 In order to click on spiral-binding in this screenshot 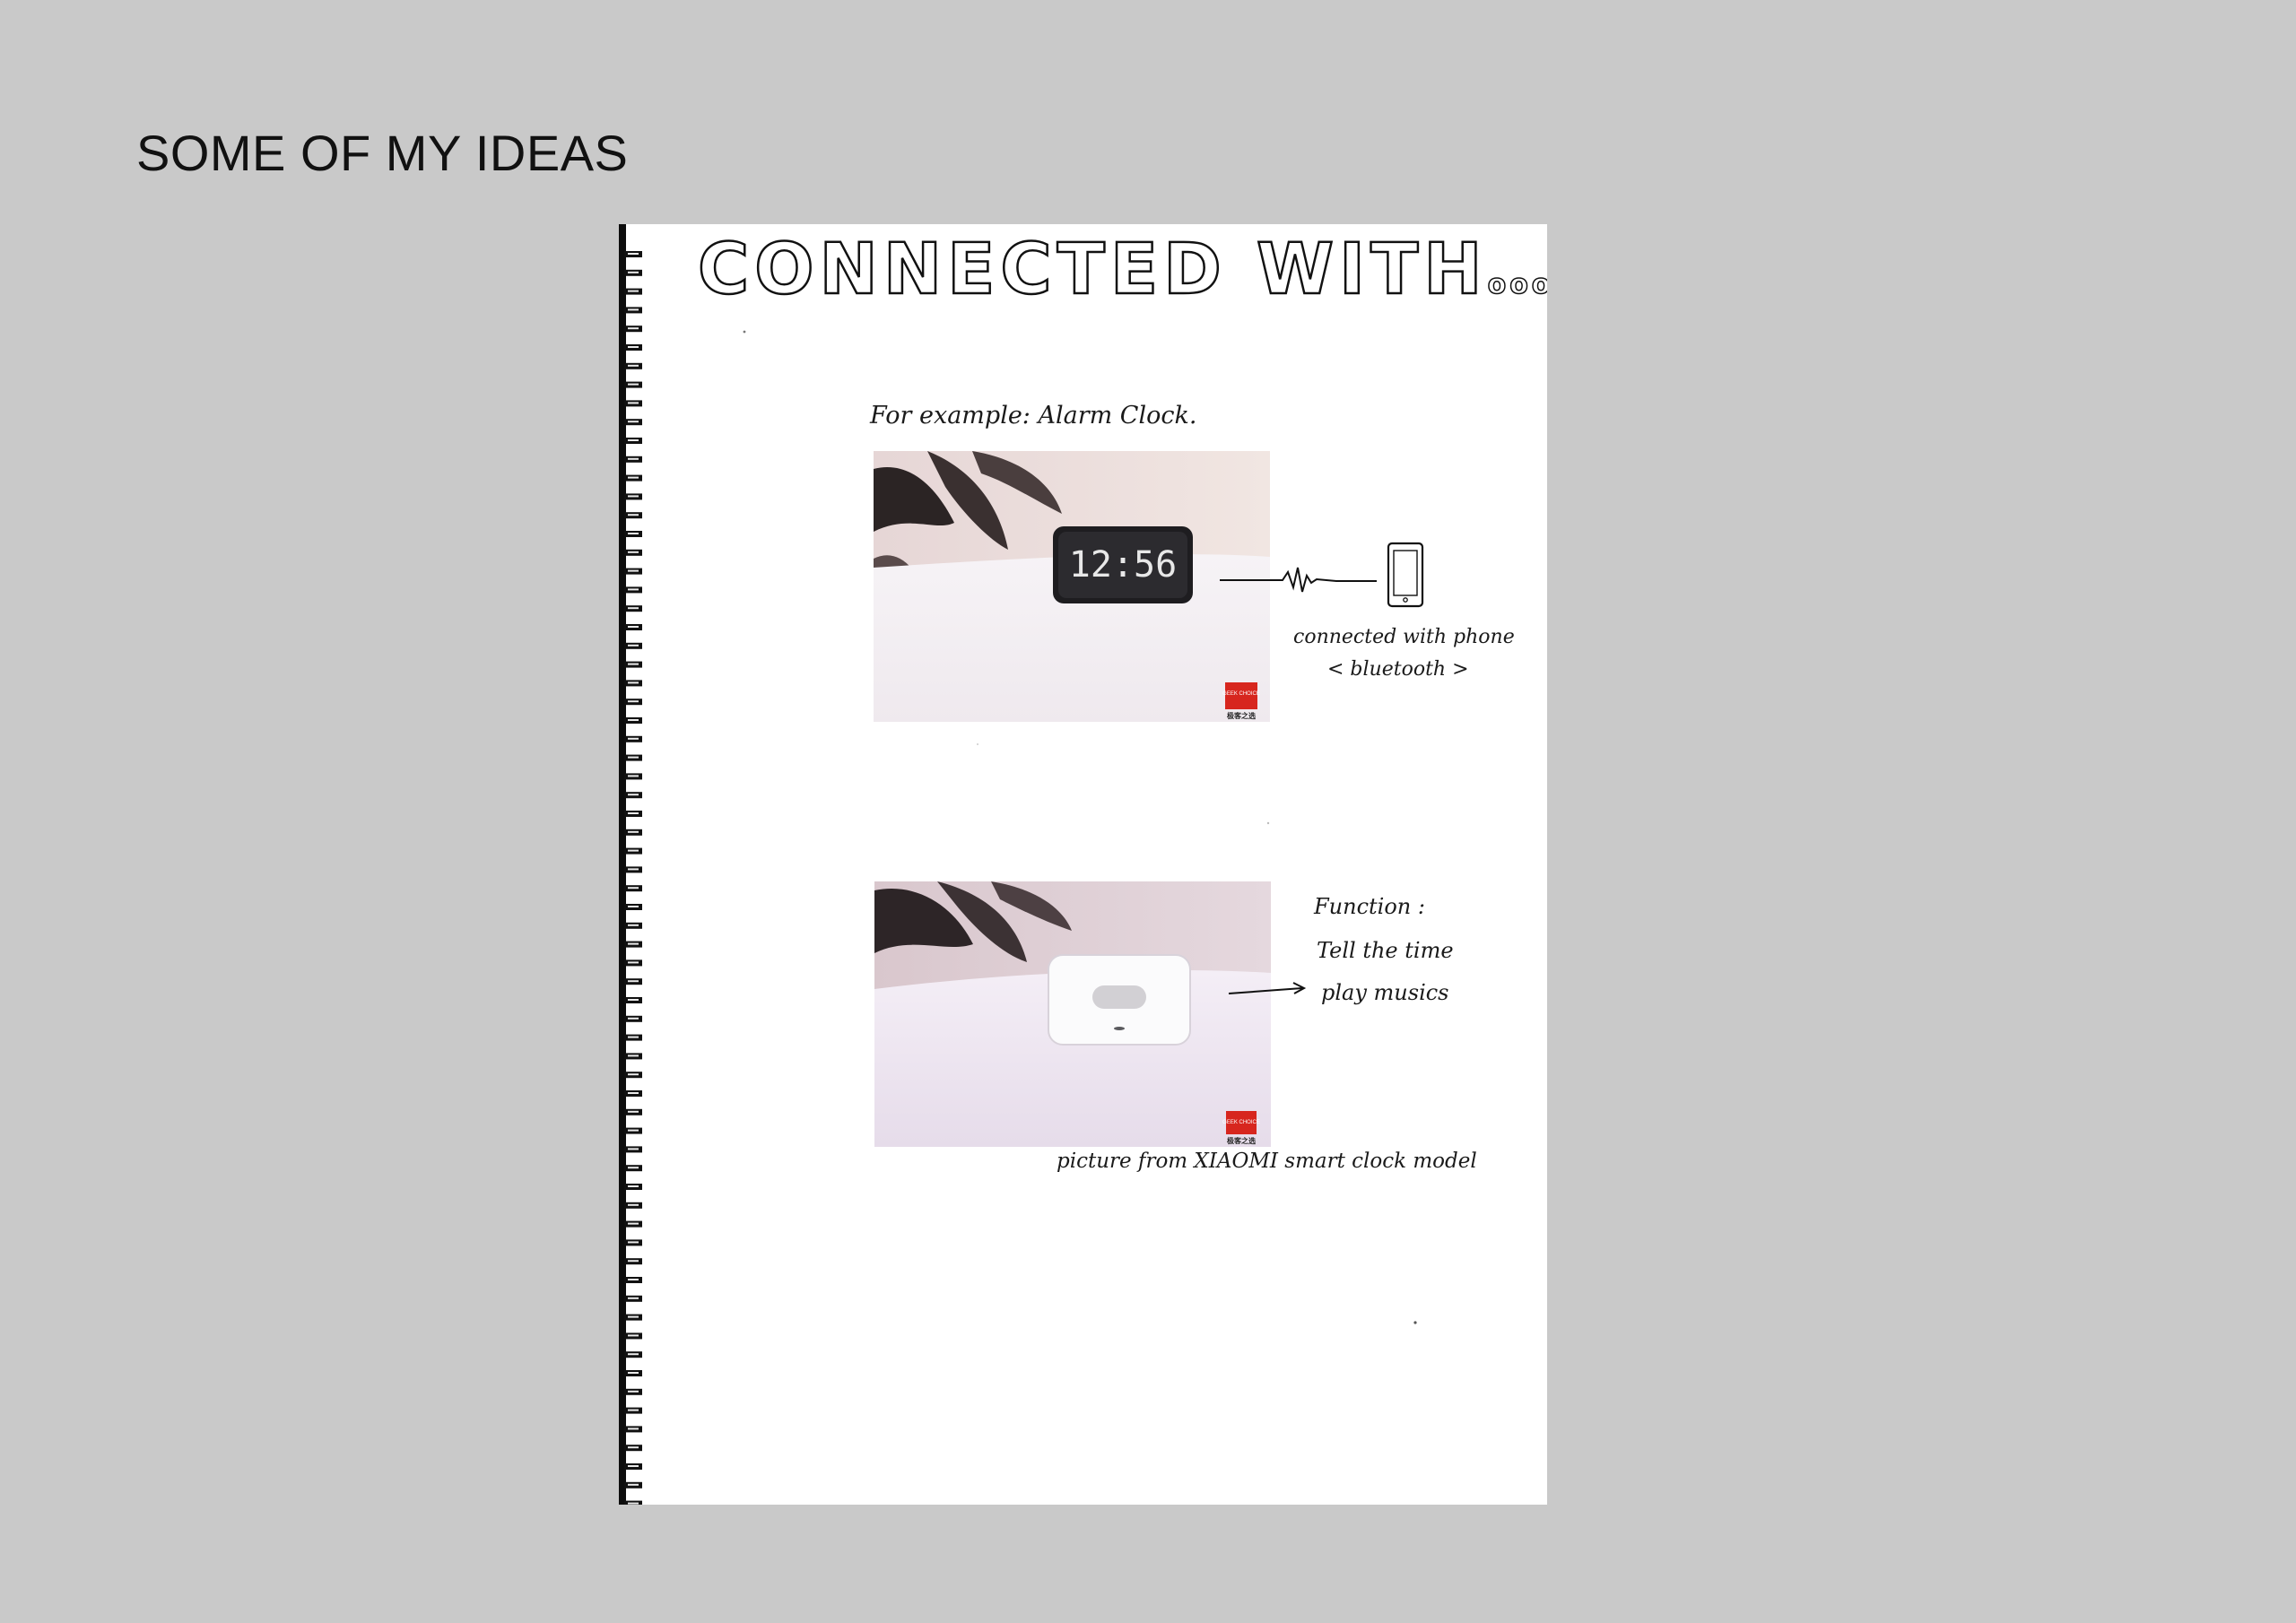, I will do `click(630, 864)`.